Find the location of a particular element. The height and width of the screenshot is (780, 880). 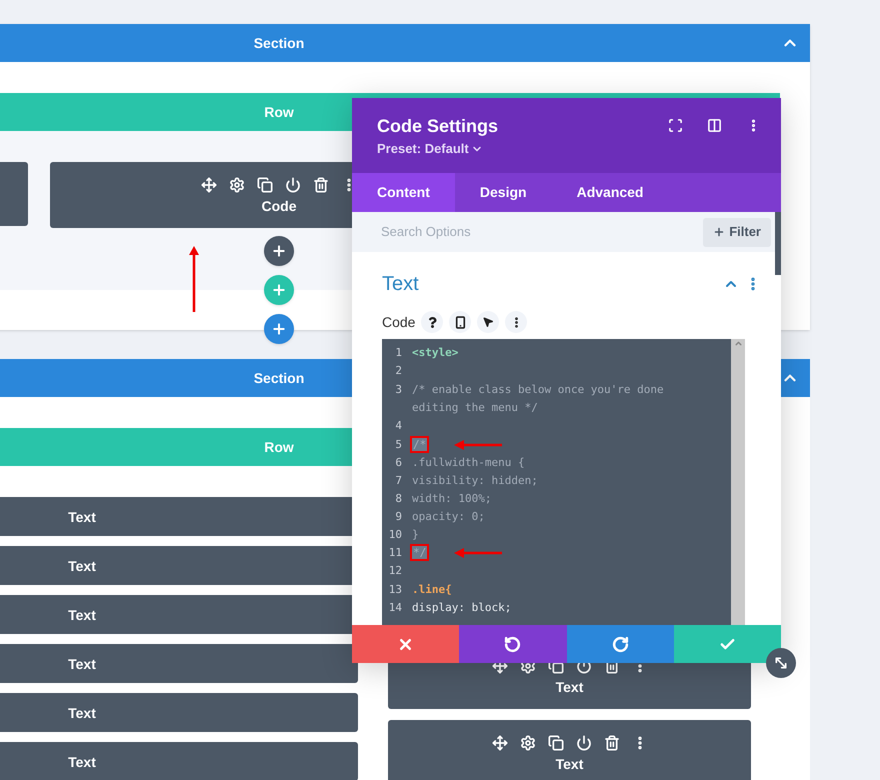

code-text: } is located at coordinates (416, 535).